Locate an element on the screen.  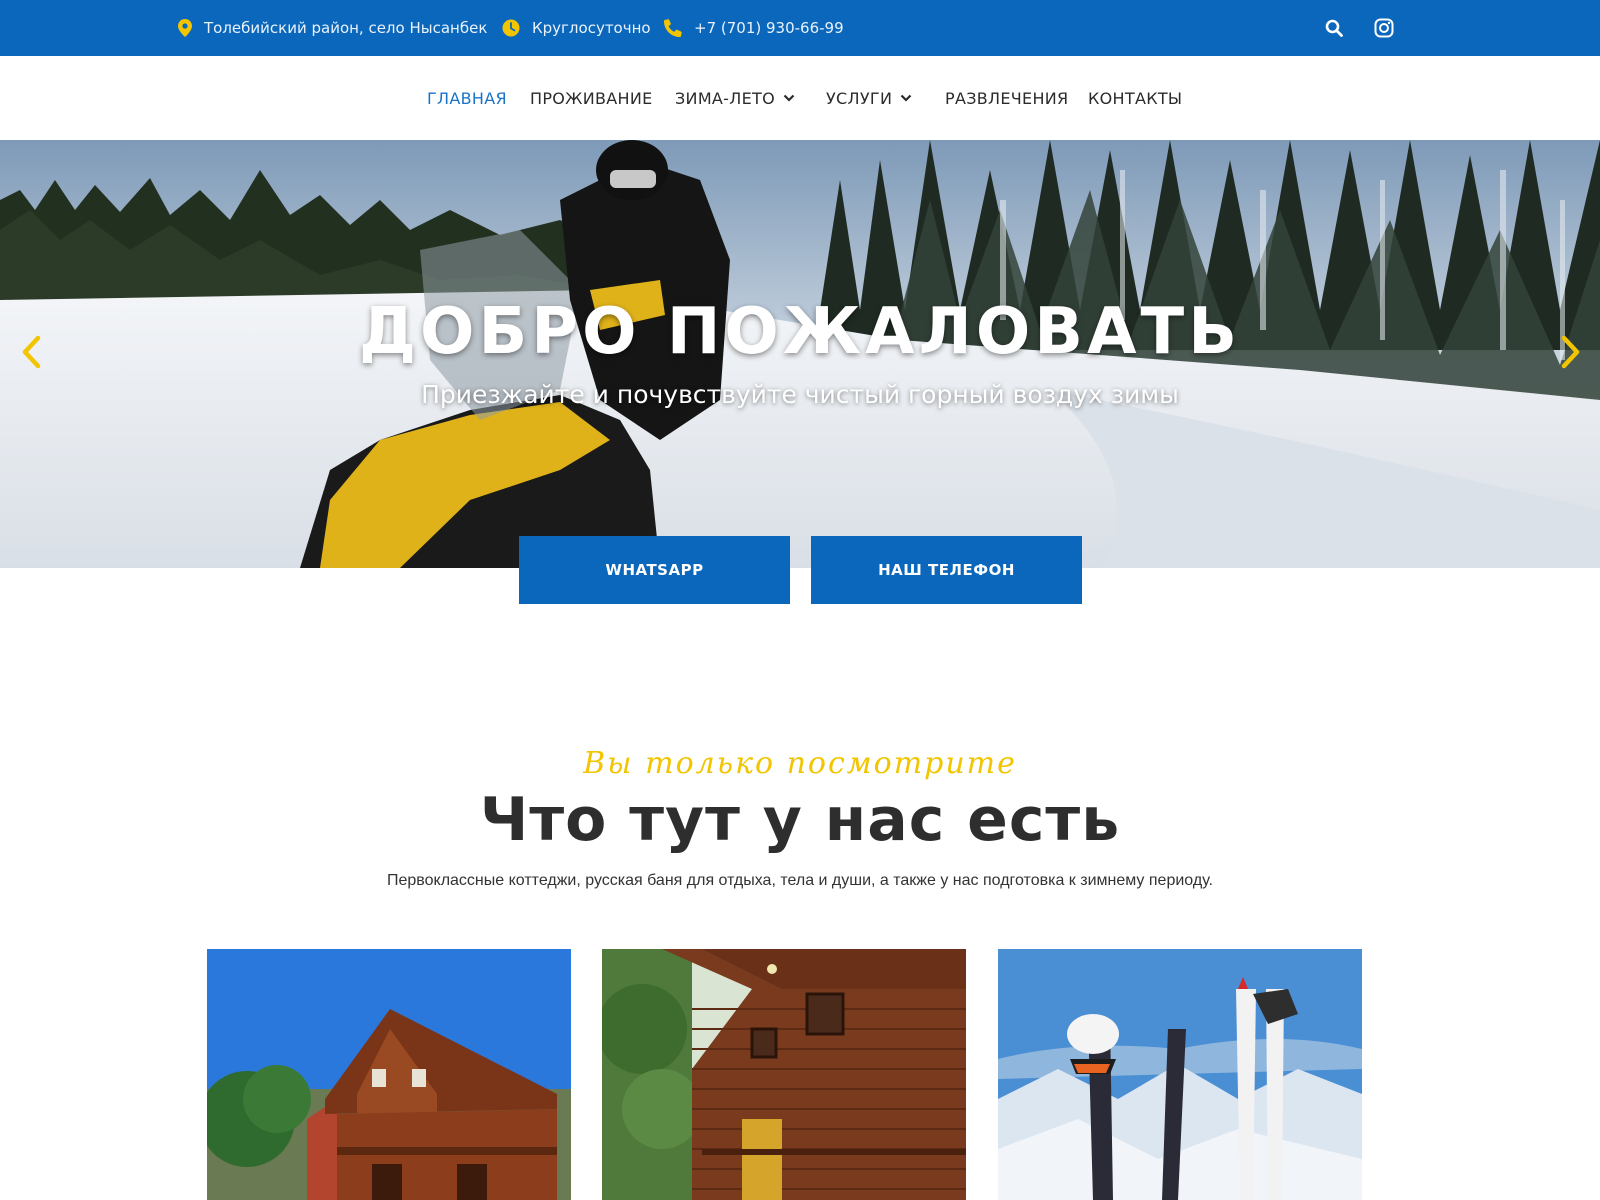
ski-equipment-card is located at coordinates (1180, 1074).